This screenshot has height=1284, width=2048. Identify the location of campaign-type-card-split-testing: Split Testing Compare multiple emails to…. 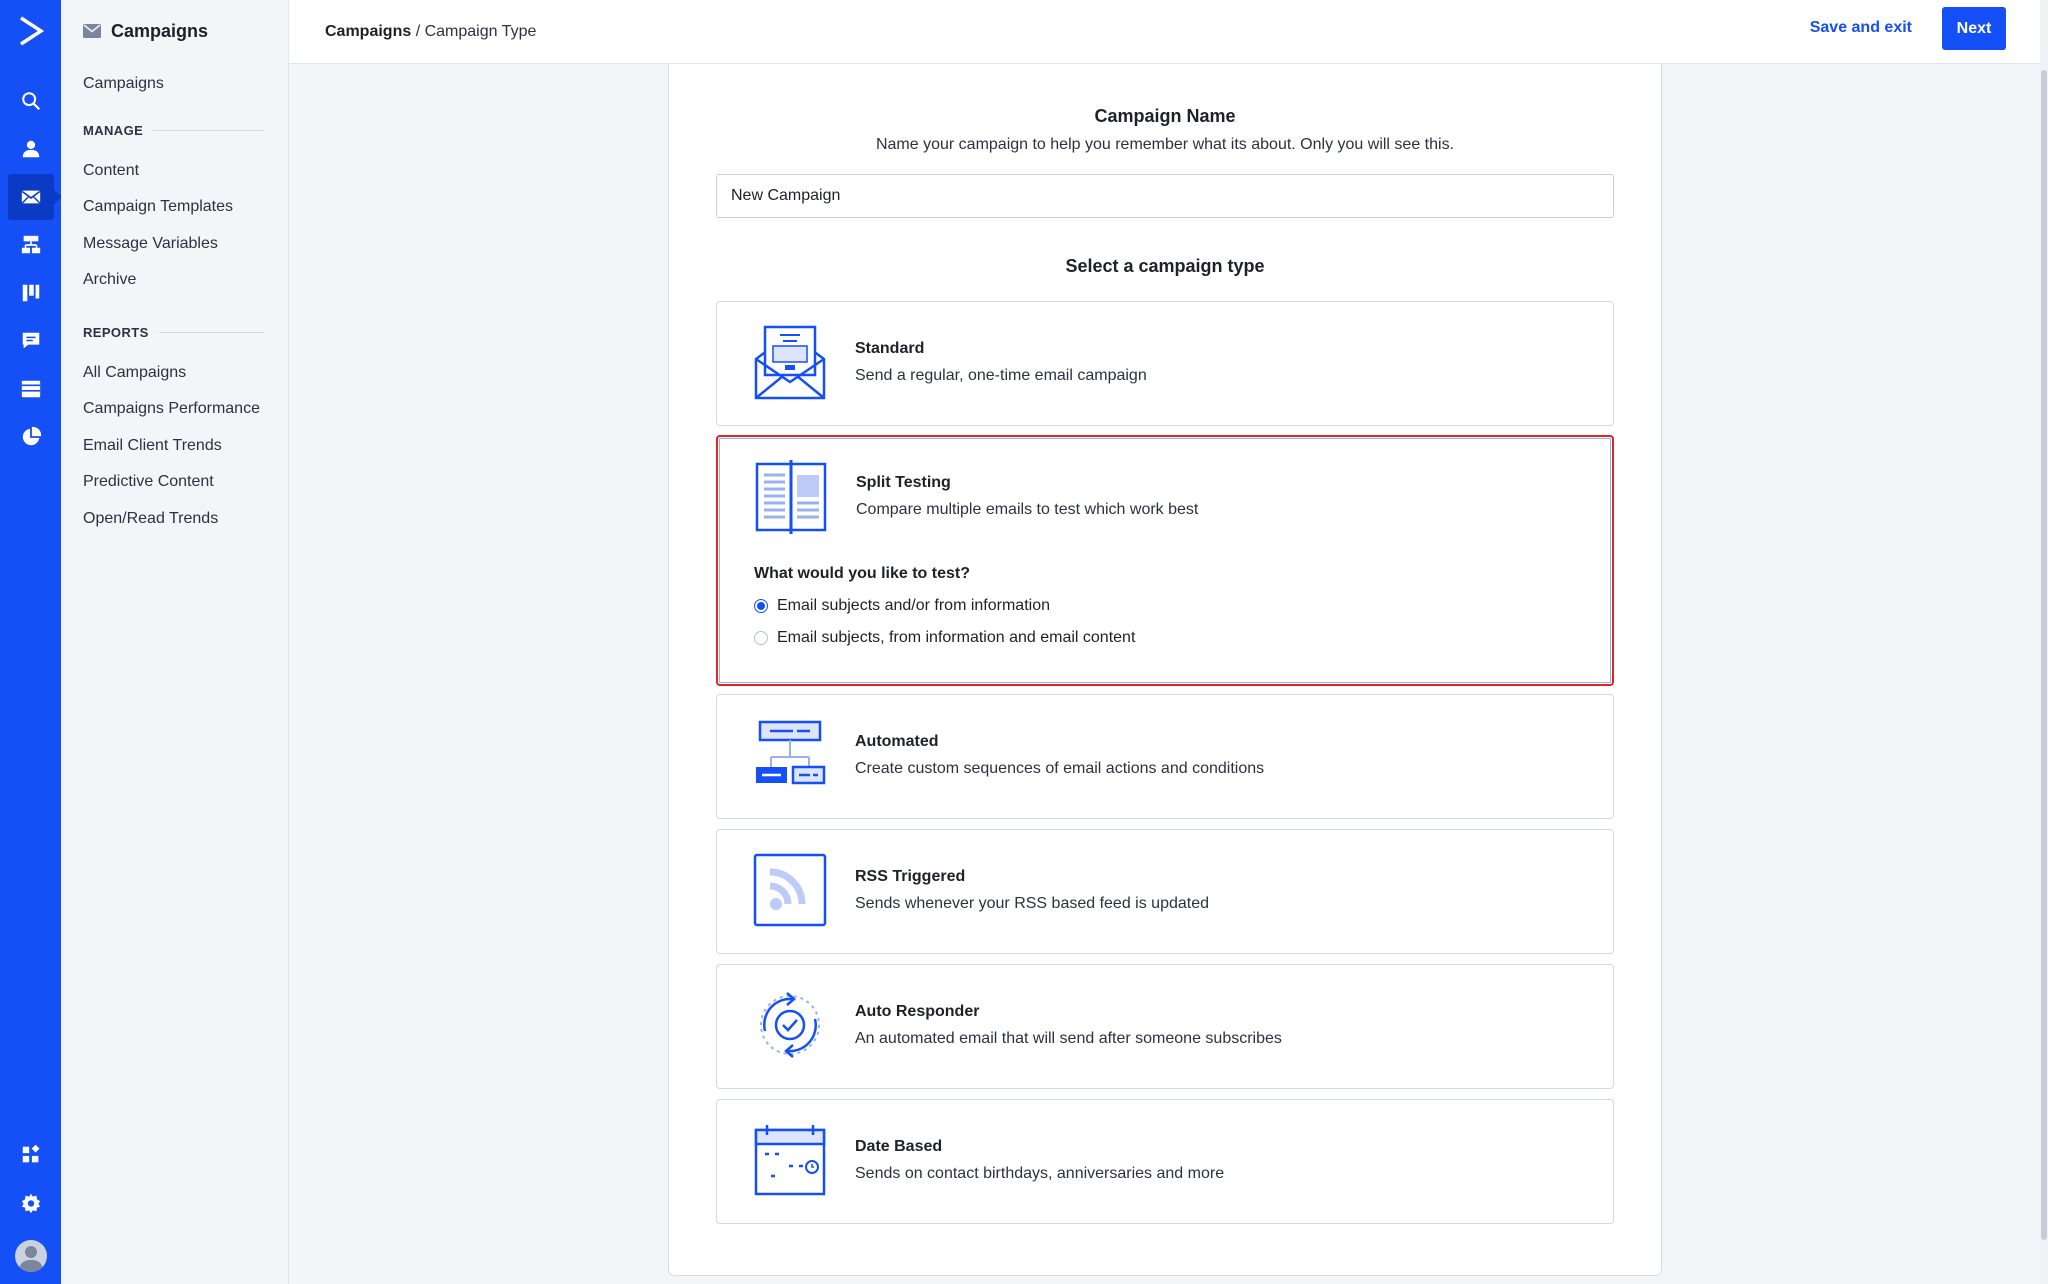
(1165, 560).